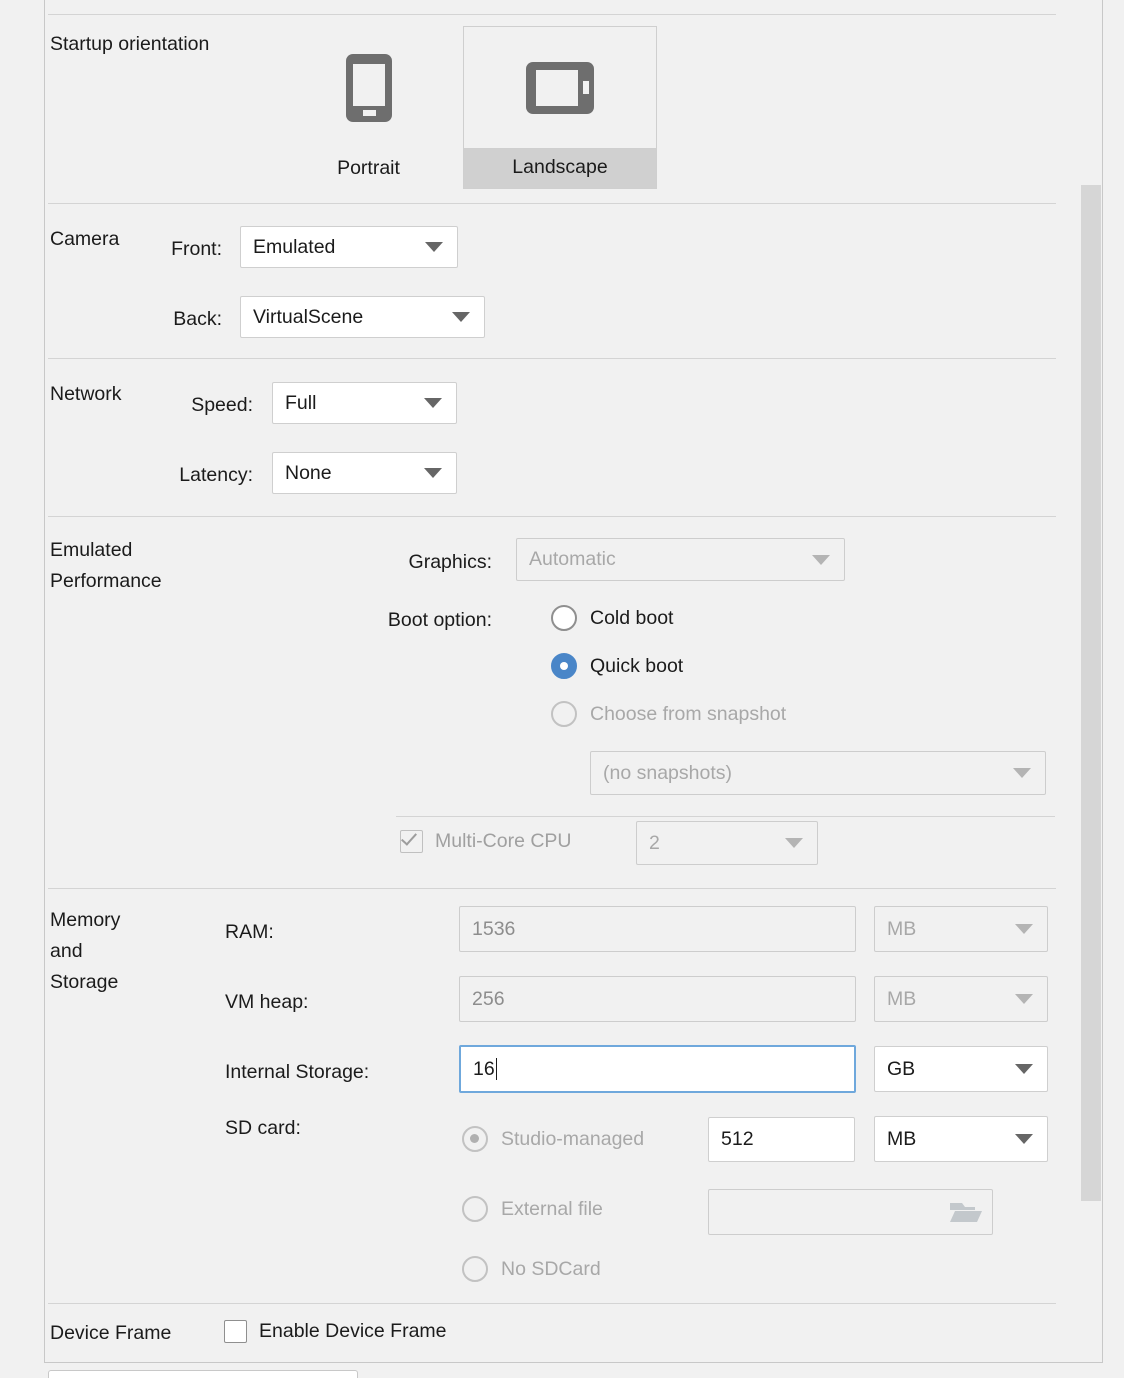 The height and width of the screenshot is (1378, 1124). I want to click on cpu-cores-select: 2, so click(727, 843).